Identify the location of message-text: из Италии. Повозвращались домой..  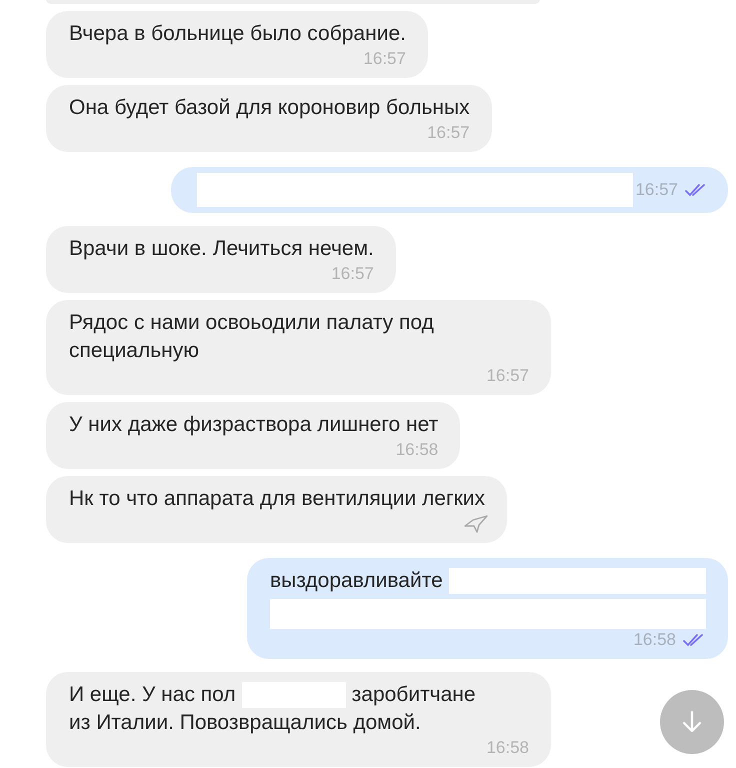
(245, 723).